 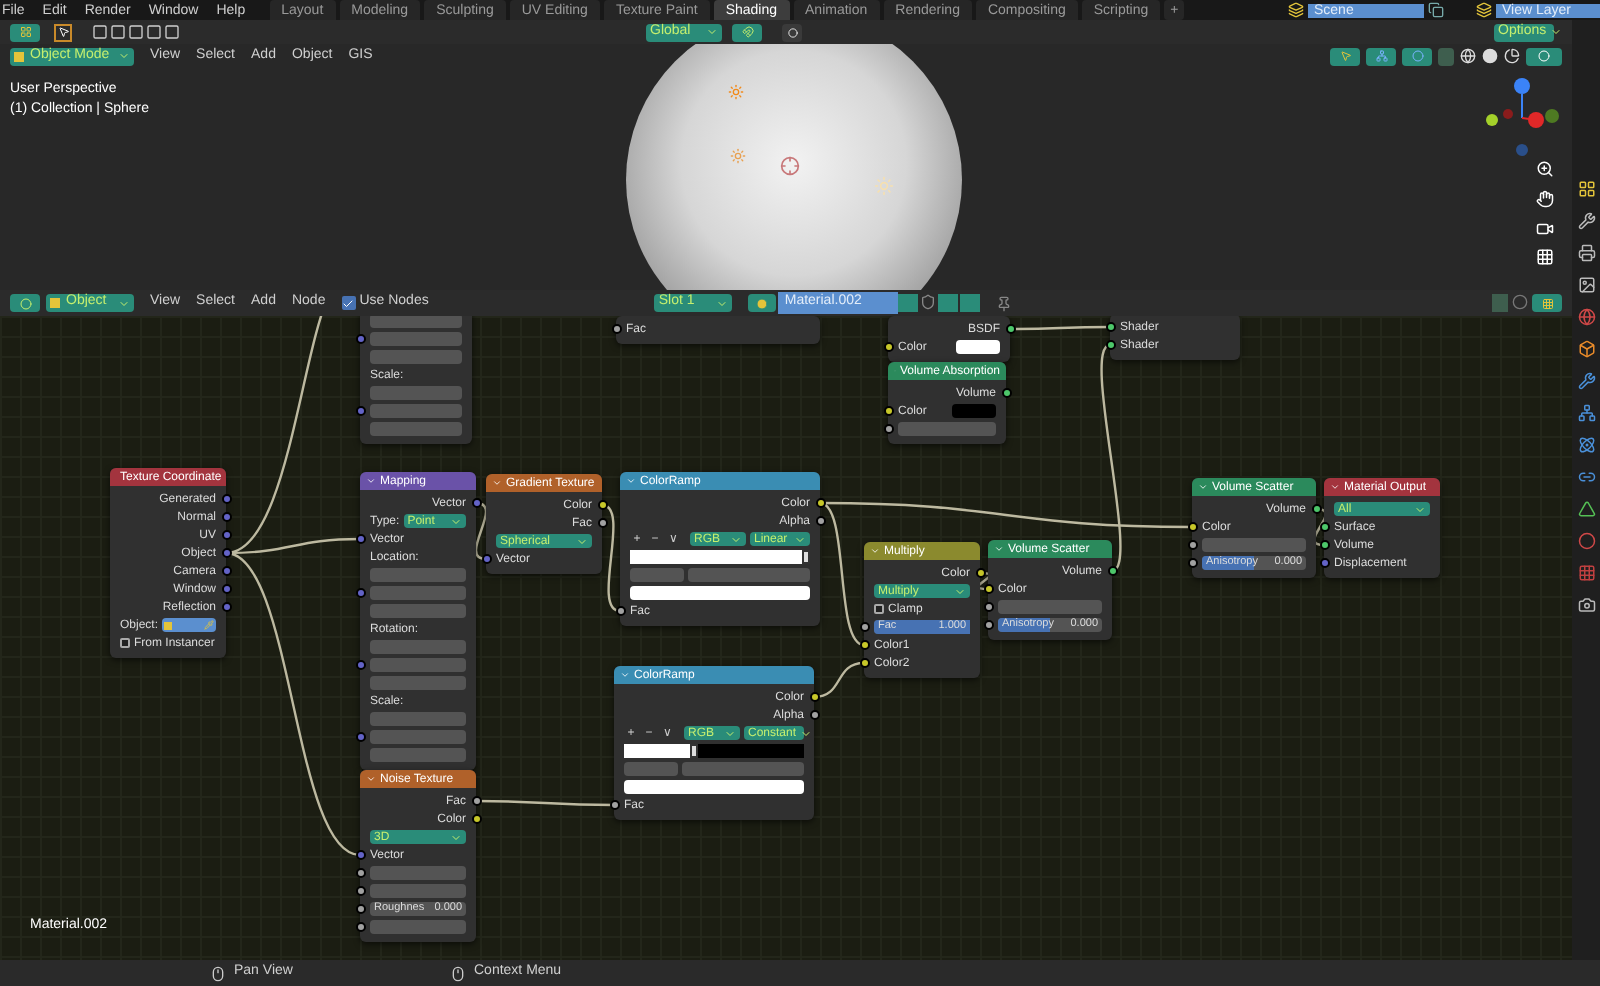 What do you see at coordinates (1490, 55) in the screenshot?
I see `solid-shading-icon` at bounding box center [1490, 55].